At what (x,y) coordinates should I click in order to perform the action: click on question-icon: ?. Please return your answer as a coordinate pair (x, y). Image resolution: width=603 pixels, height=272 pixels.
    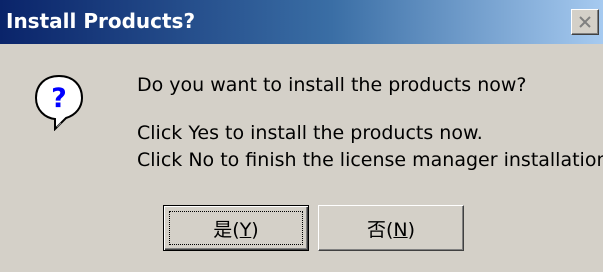
    Looking at the image, I should click on (59, 102).